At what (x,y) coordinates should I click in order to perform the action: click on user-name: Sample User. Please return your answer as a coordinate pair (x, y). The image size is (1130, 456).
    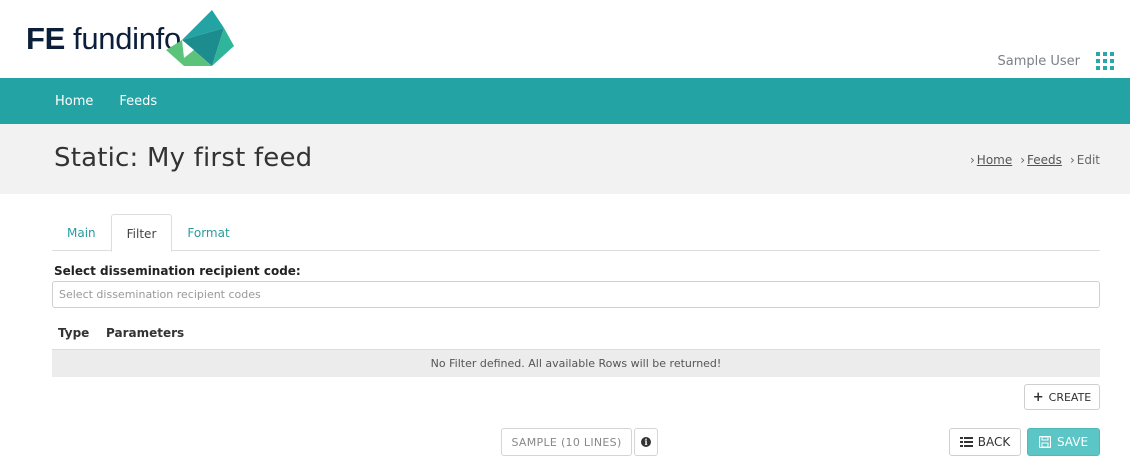
    Looking at the image, I should click on (1038, 61).